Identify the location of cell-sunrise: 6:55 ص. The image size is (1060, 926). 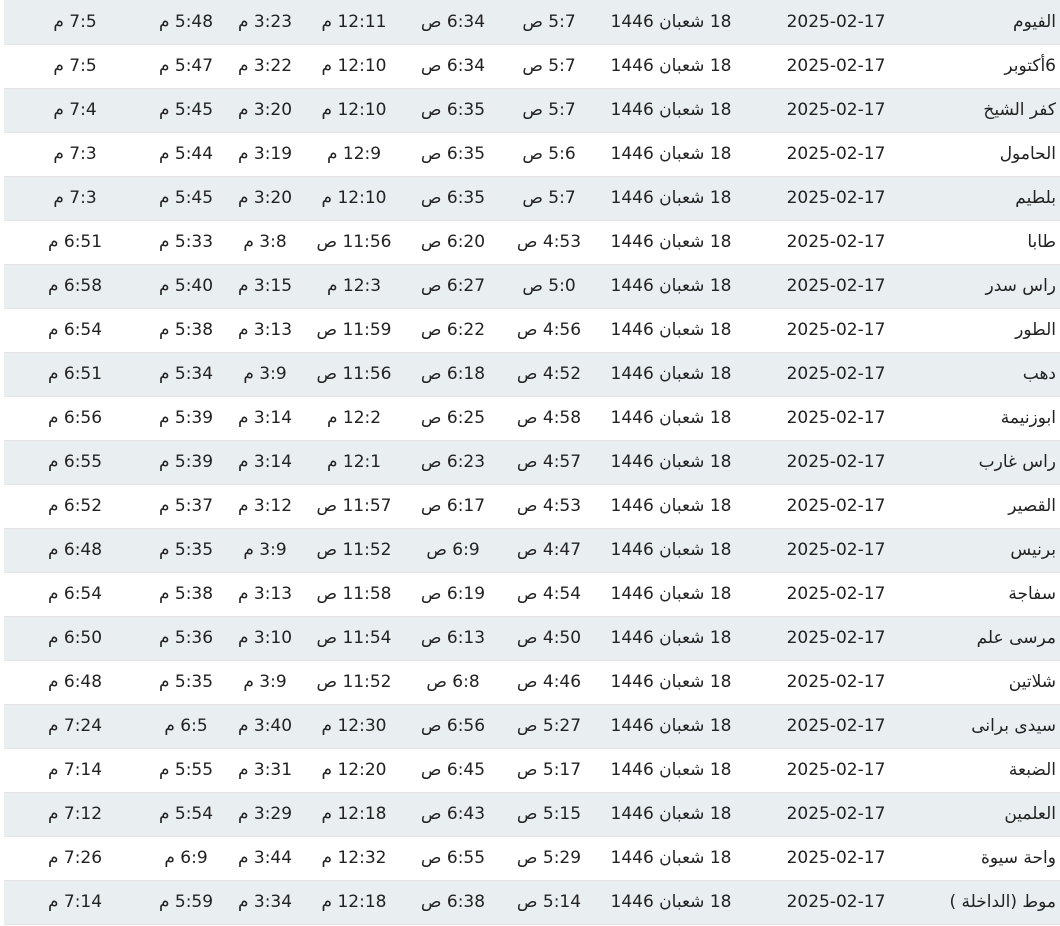
(453, 858).